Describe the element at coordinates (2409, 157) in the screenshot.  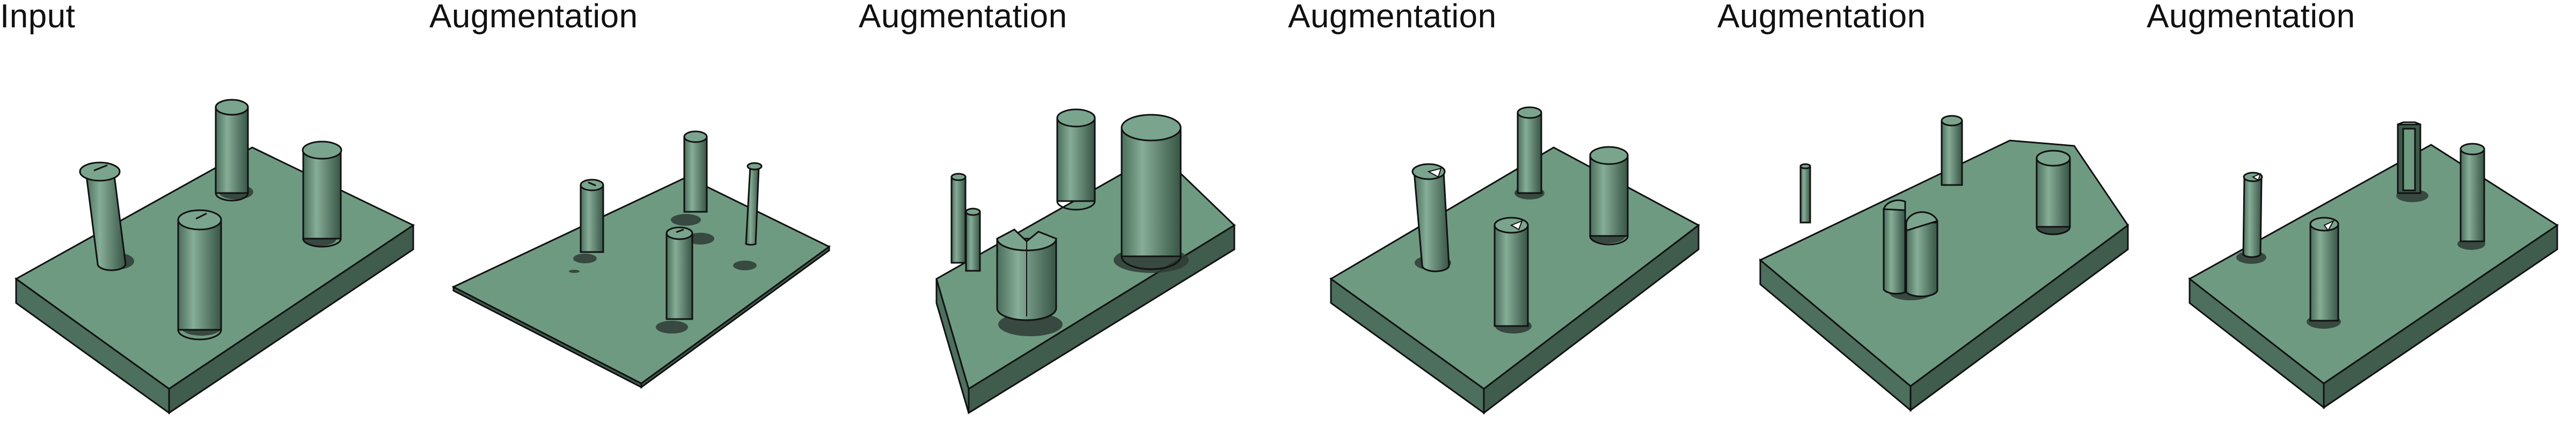
I see `slot-cylinder` at that location.